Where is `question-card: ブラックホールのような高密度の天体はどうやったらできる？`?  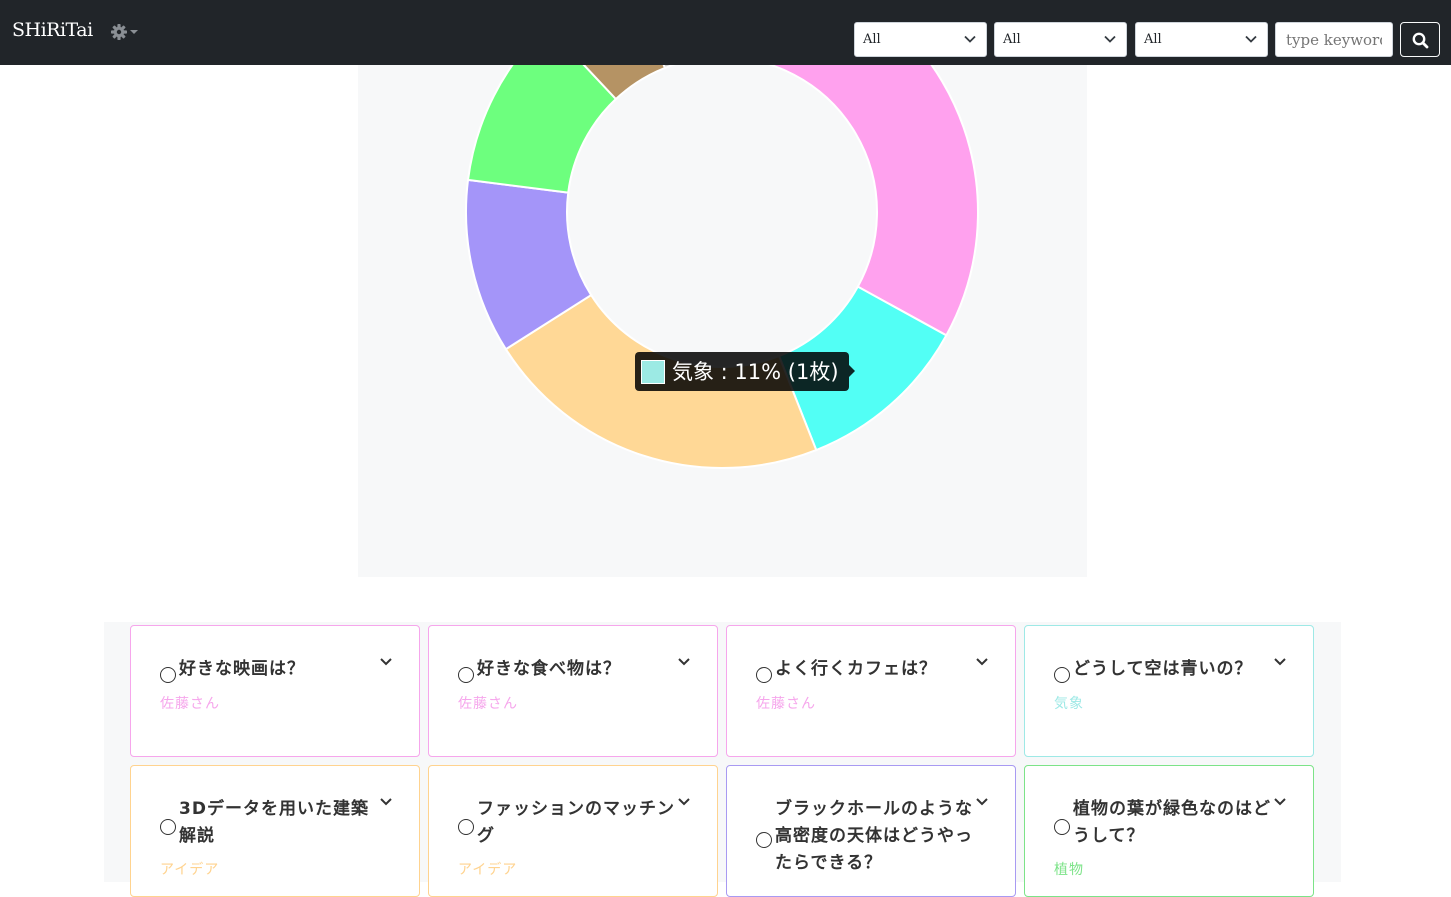 question-card: ブラックホールのような高密度の天体はどうやったらできる？ is located at coordinates (871, 831).